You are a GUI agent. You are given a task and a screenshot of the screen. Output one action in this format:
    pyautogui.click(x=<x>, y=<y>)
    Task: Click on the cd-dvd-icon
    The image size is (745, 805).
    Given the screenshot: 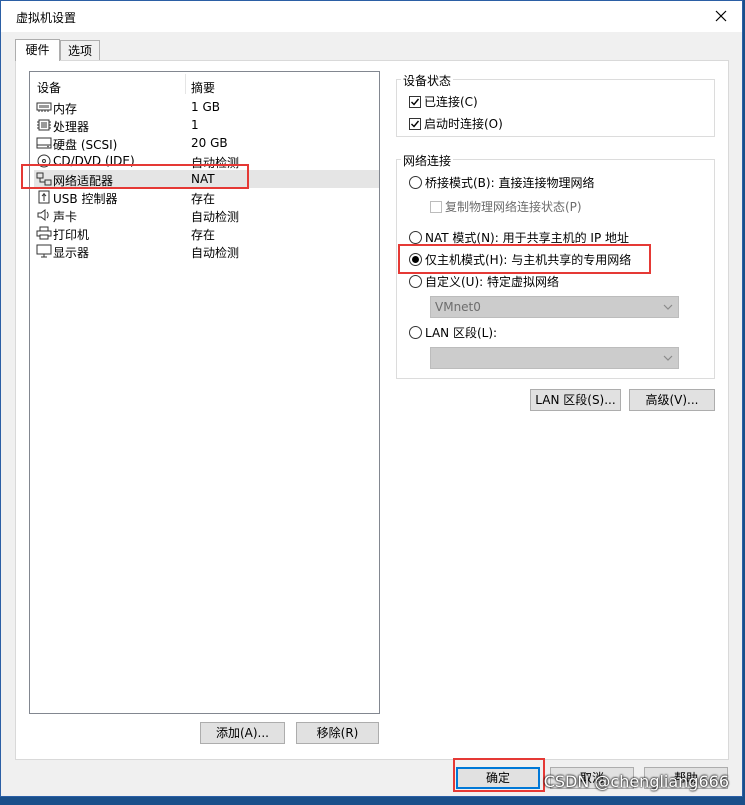 What is the action you would take?
    pyautogui.click(x=44, y=161)
    